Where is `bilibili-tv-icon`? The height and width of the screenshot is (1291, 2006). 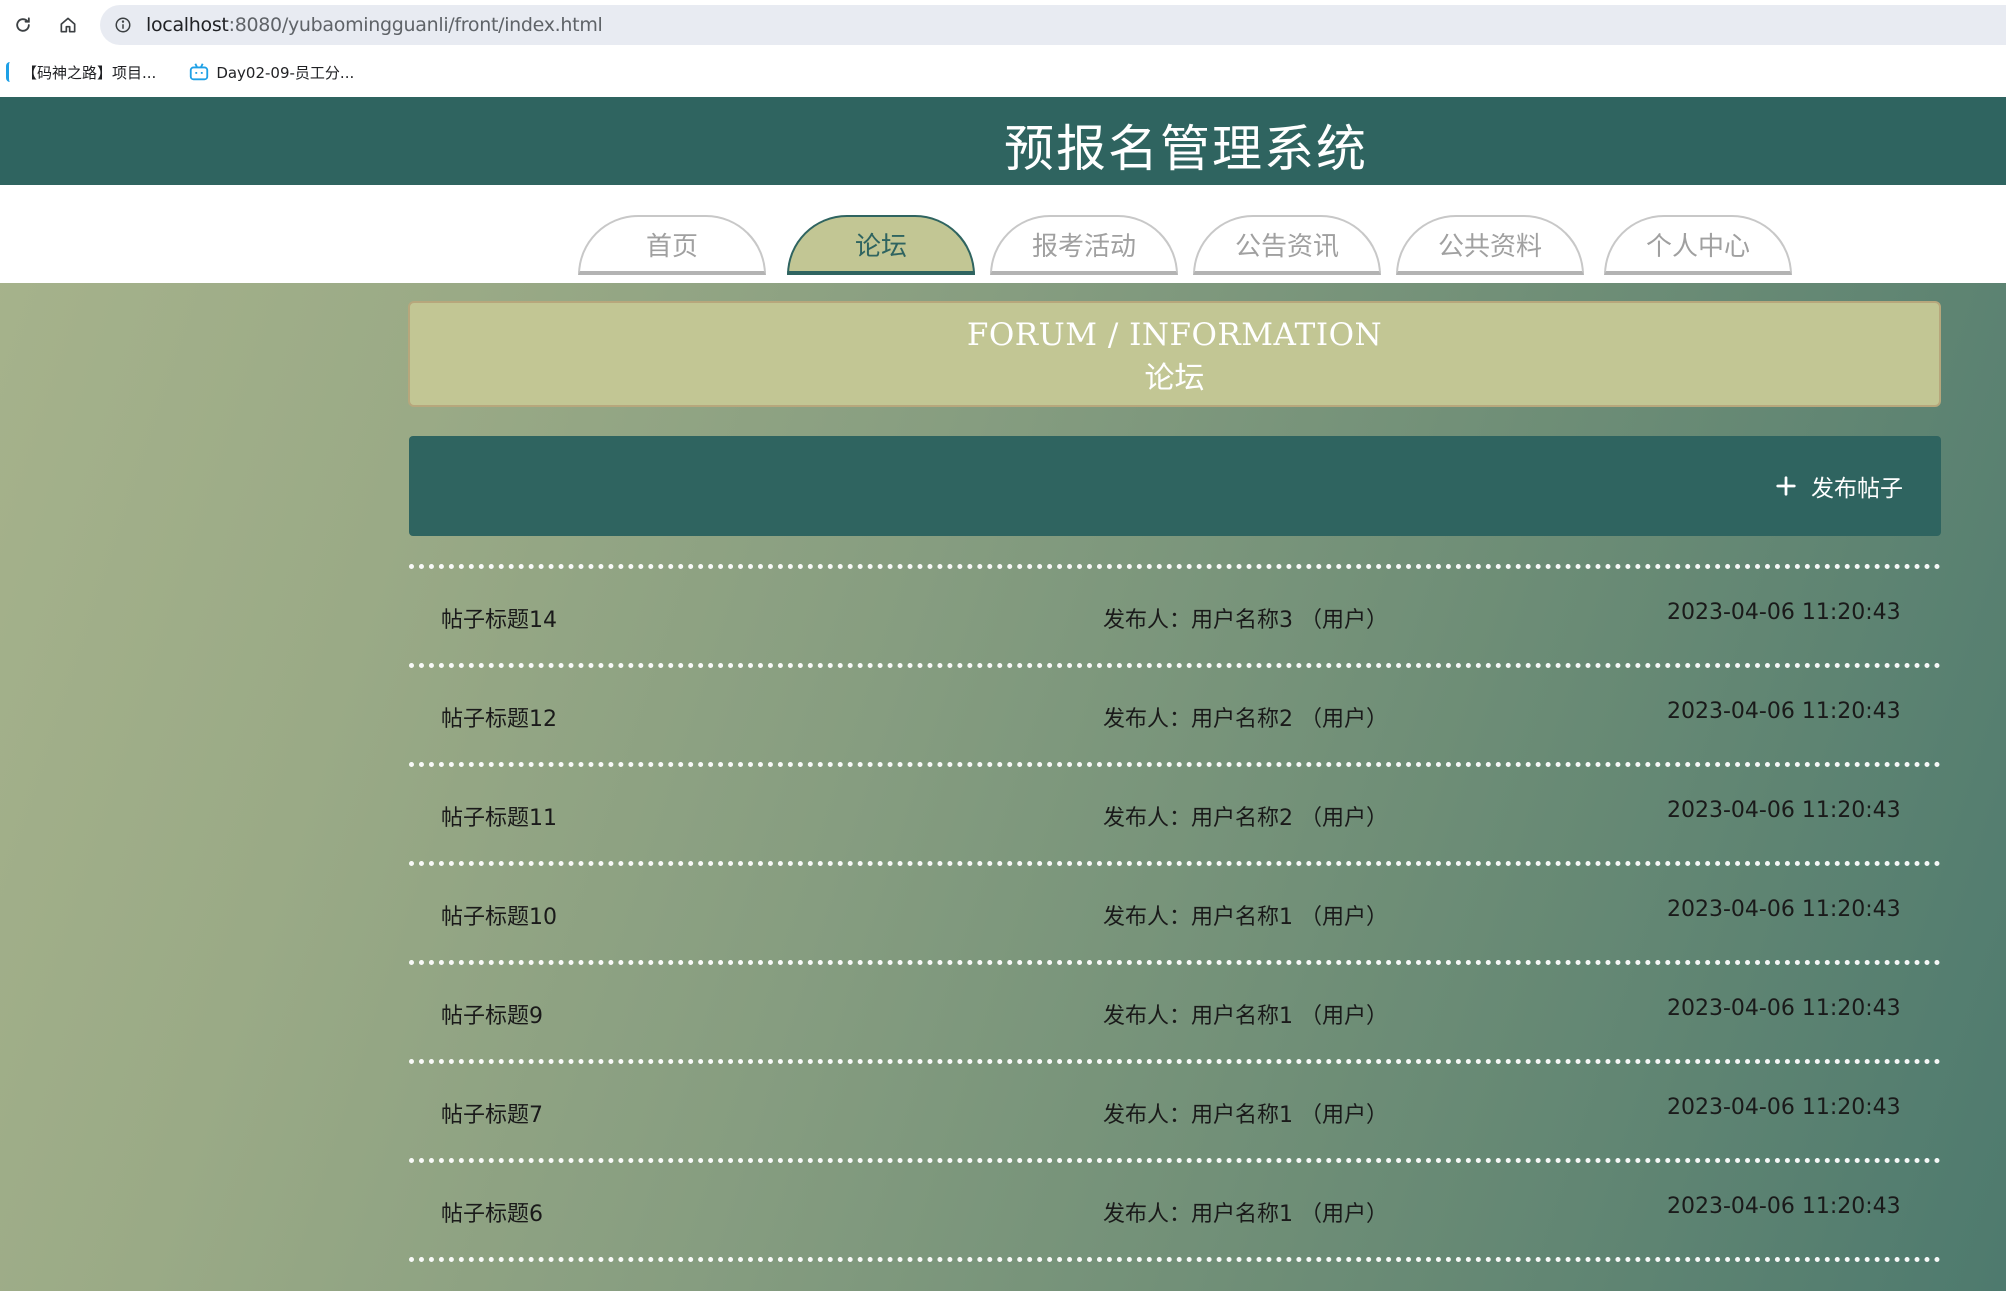 bilibili-tv-icon is located at coordinates (199, 72).